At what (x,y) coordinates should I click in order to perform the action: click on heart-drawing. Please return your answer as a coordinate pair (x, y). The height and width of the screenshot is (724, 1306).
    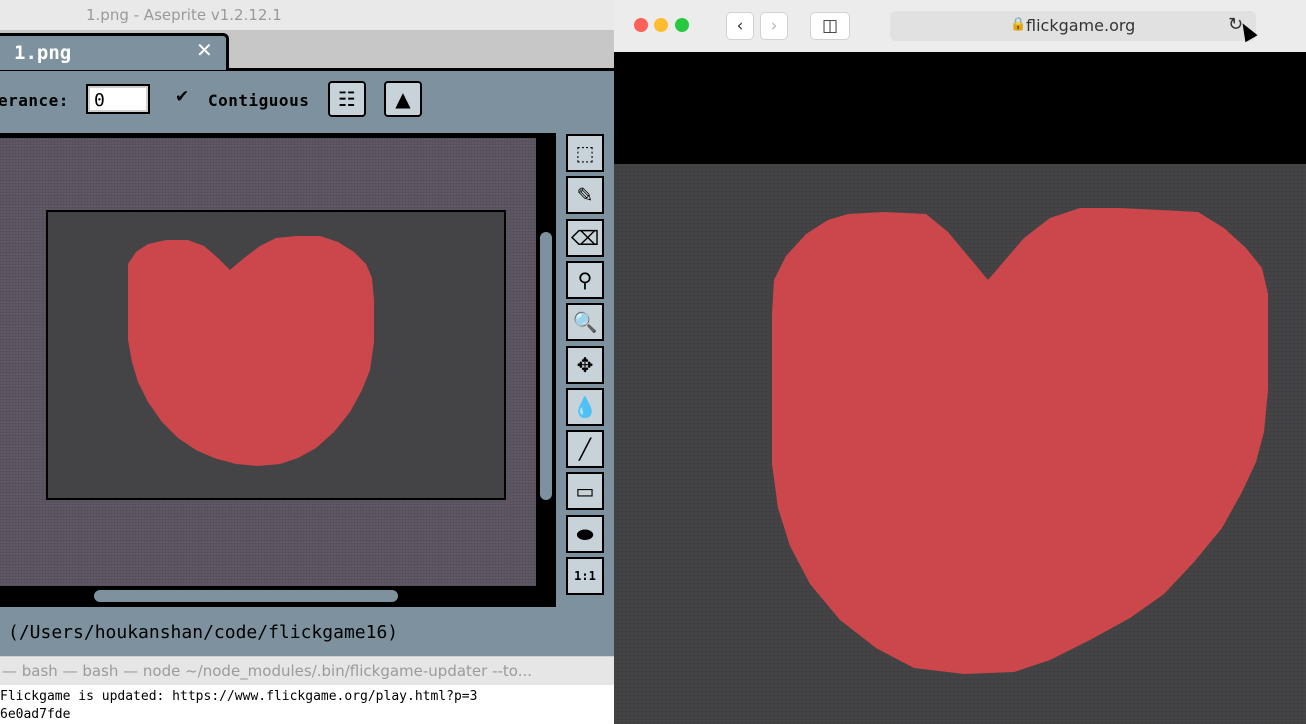
    Looking at the image, I should click on (251, 351).